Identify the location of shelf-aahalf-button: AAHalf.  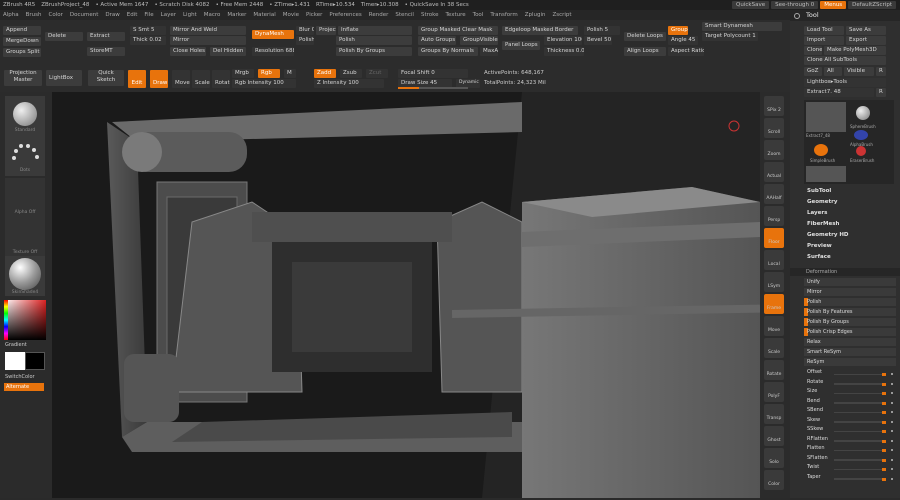
(774, 194).